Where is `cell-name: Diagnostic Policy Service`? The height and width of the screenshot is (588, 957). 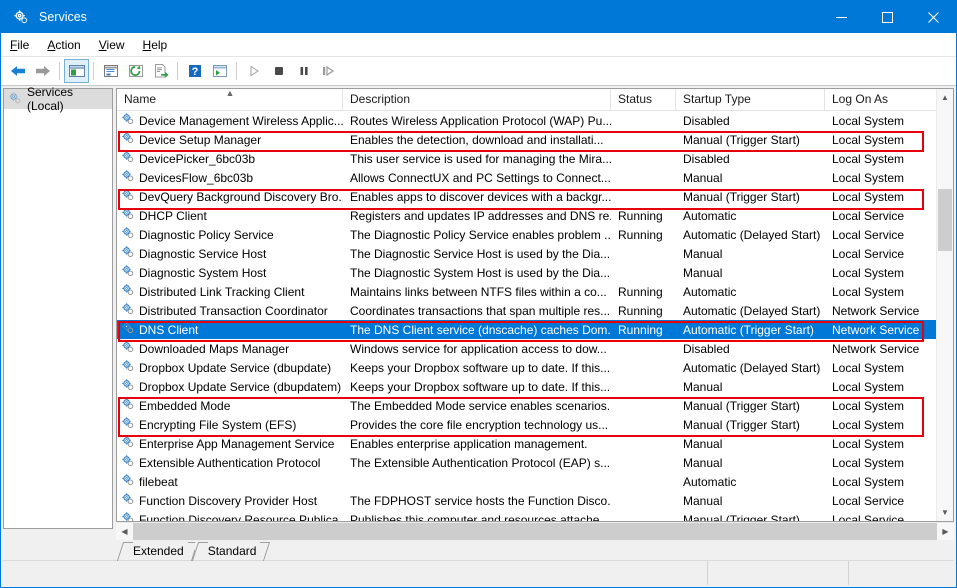
cell-name: Diagnostic Policy Service is located at coordinates (230, 234).